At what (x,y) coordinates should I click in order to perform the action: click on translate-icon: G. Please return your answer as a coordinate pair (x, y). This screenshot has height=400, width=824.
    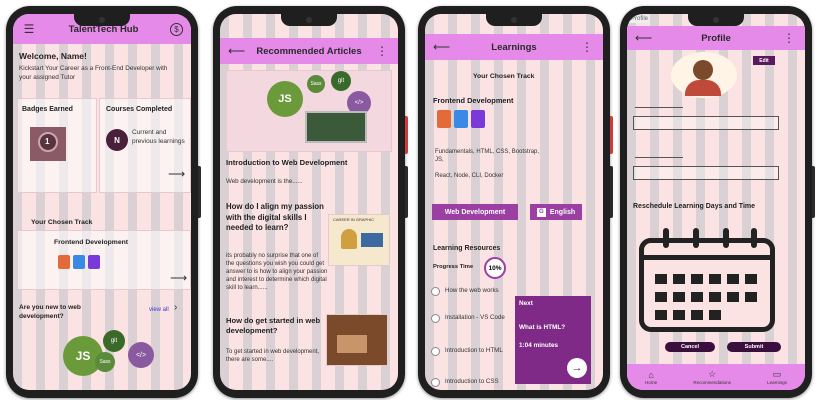
    Looking at the image, I should click on (541, 212).